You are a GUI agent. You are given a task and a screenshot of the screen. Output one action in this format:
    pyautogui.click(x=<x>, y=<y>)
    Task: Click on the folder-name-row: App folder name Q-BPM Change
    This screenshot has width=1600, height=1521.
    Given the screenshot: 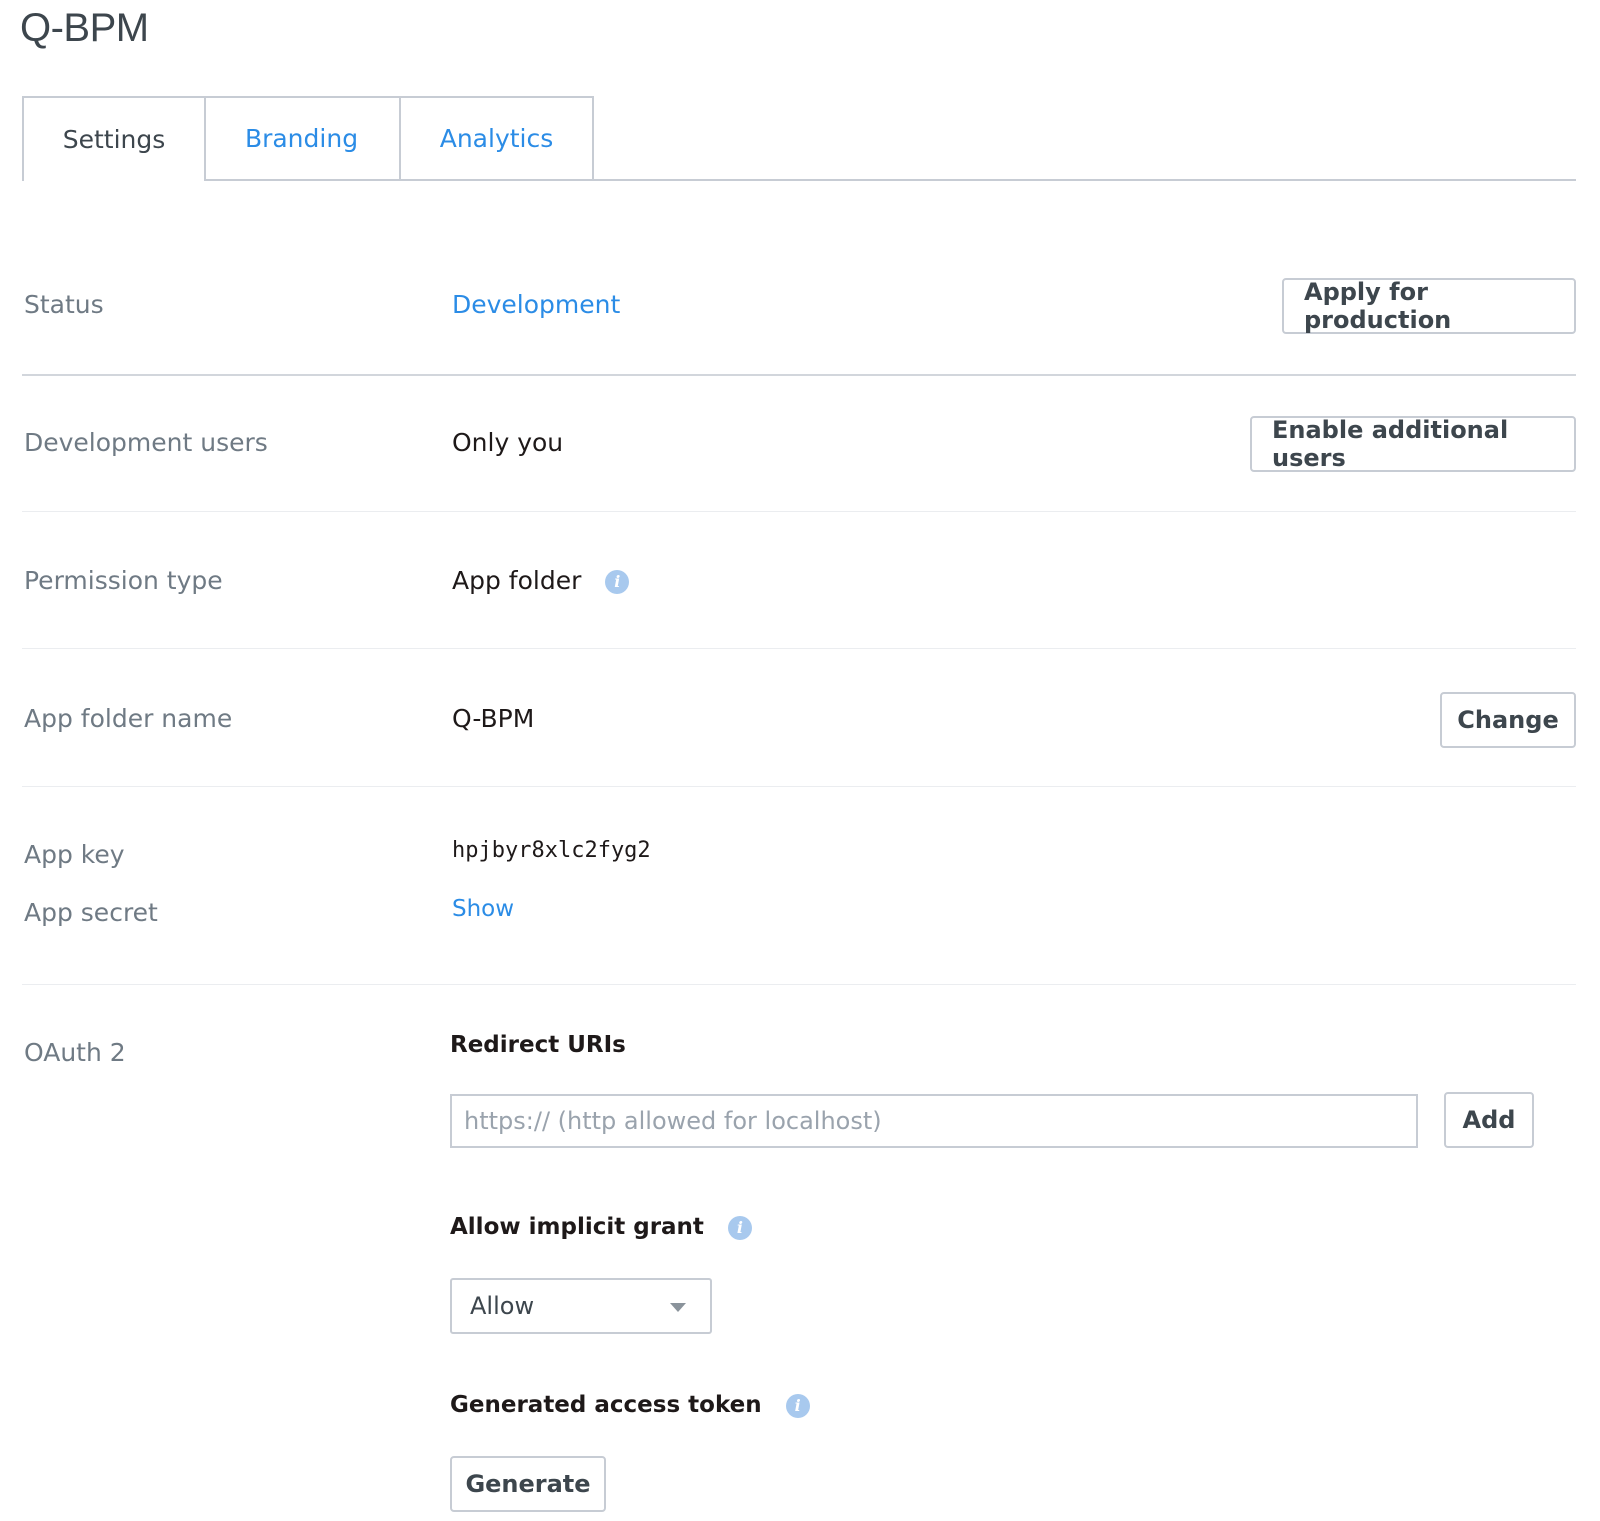 What is the action you would take?
    pyautogui.click(x=799, y=720)
    